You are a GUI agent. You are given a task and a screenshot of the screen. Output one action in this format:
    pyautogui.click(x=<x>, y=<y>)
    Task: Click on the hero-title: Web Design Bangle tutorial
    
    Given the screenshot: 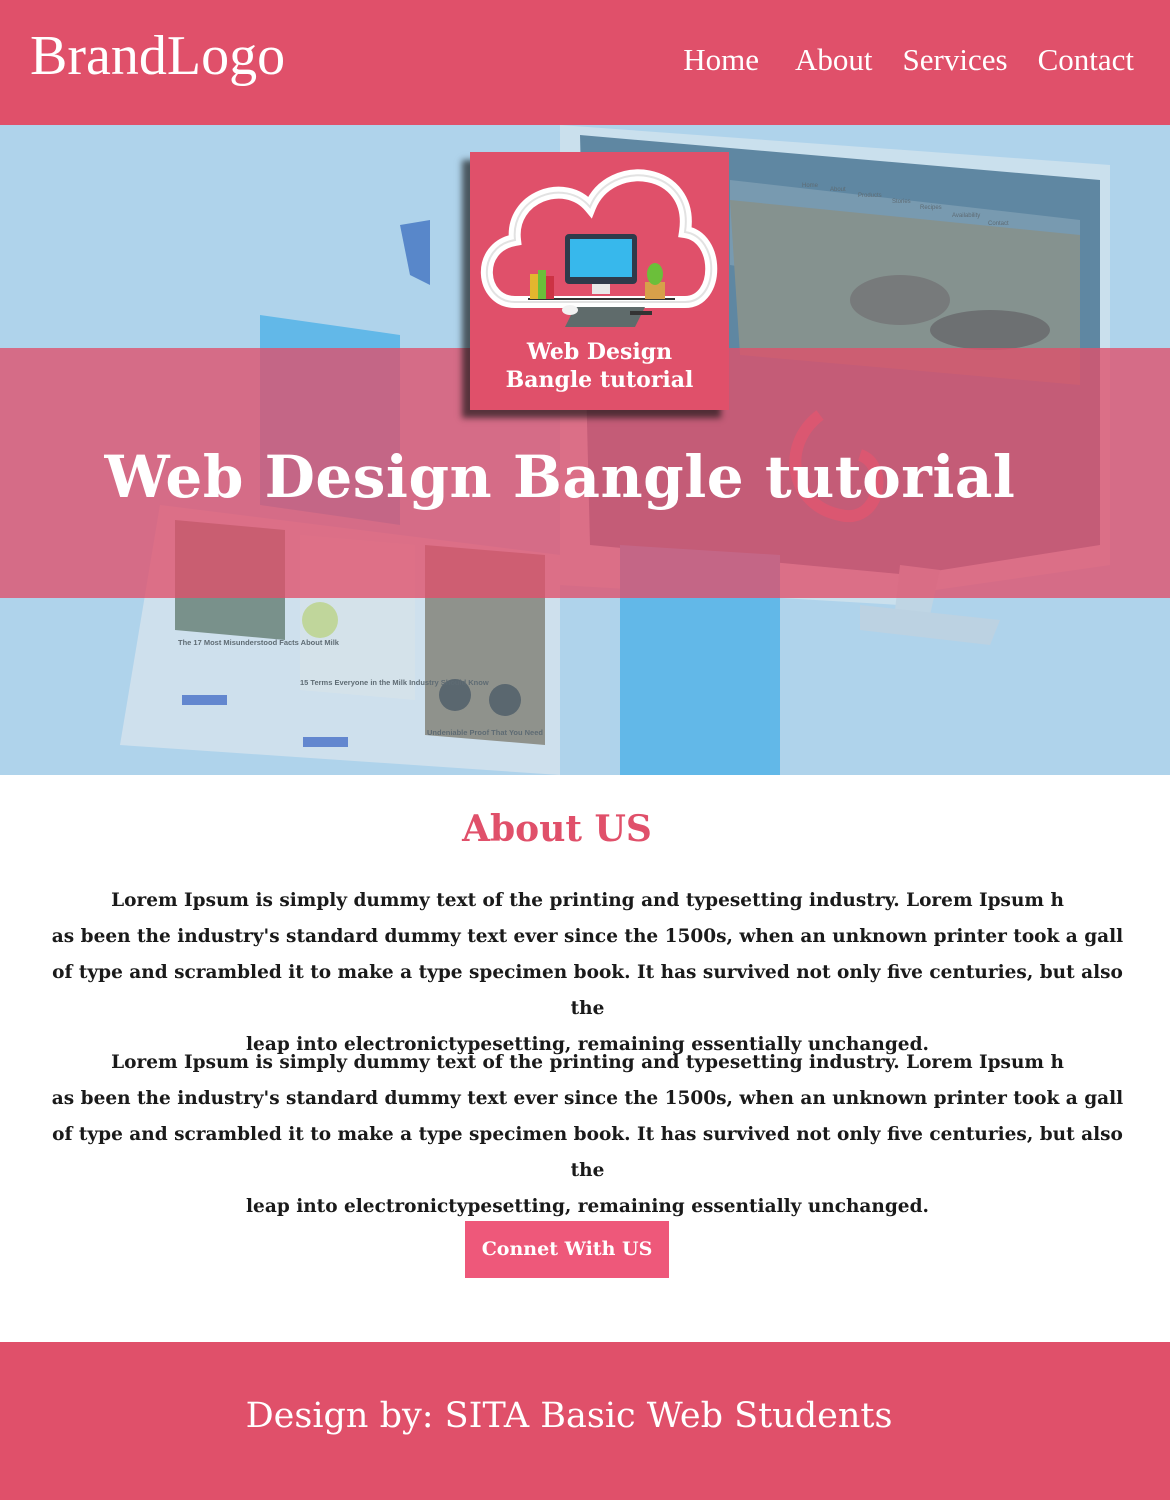 What is the action you would take?
    pyautogui.click(x=560, y=477)
    